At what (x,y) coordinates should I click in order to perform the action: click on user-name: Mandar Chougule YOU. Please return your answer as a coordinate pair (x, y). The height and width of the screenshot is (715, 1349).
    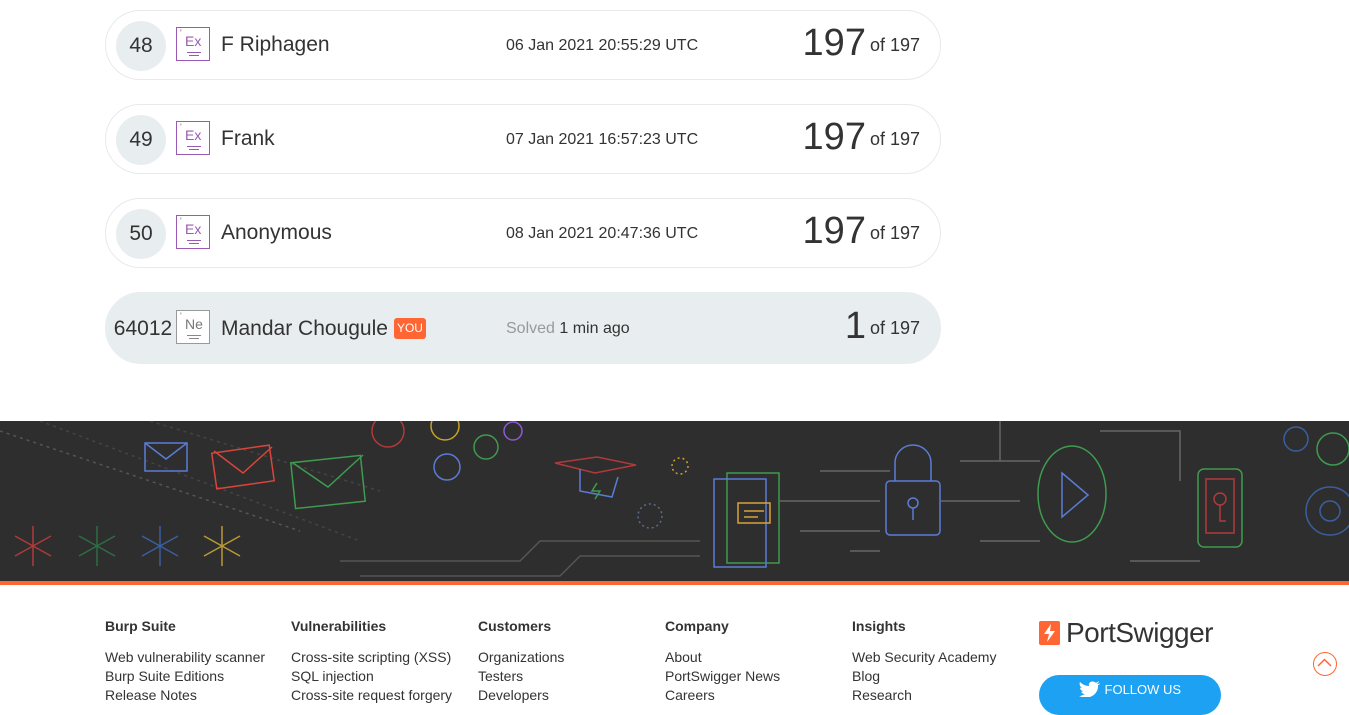
    Looking at the image, I should click on (323, 329).